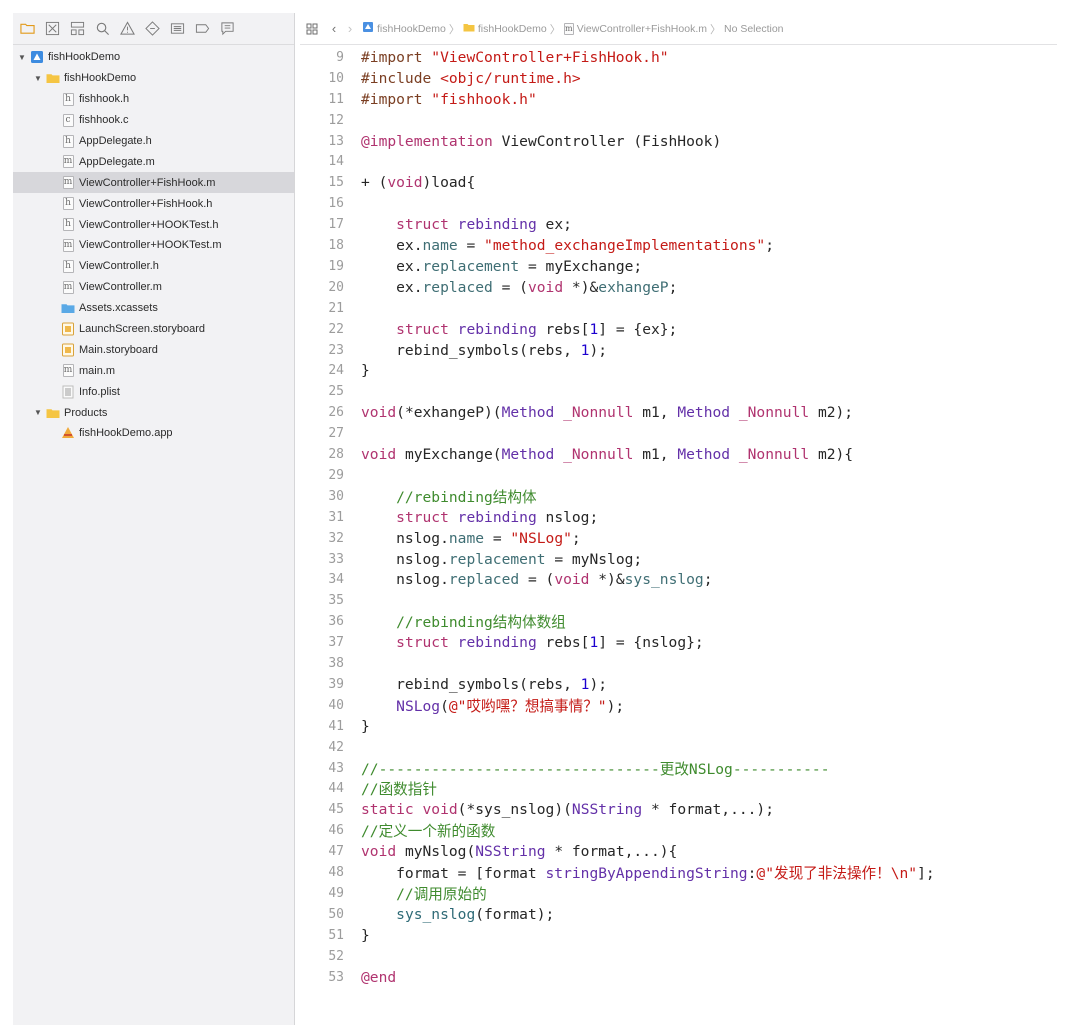 Image resolution: width=1080 pixels, height=1033 pixels. I want to click on code-line: 50 sys_nslog(format);, so click(427, 914).